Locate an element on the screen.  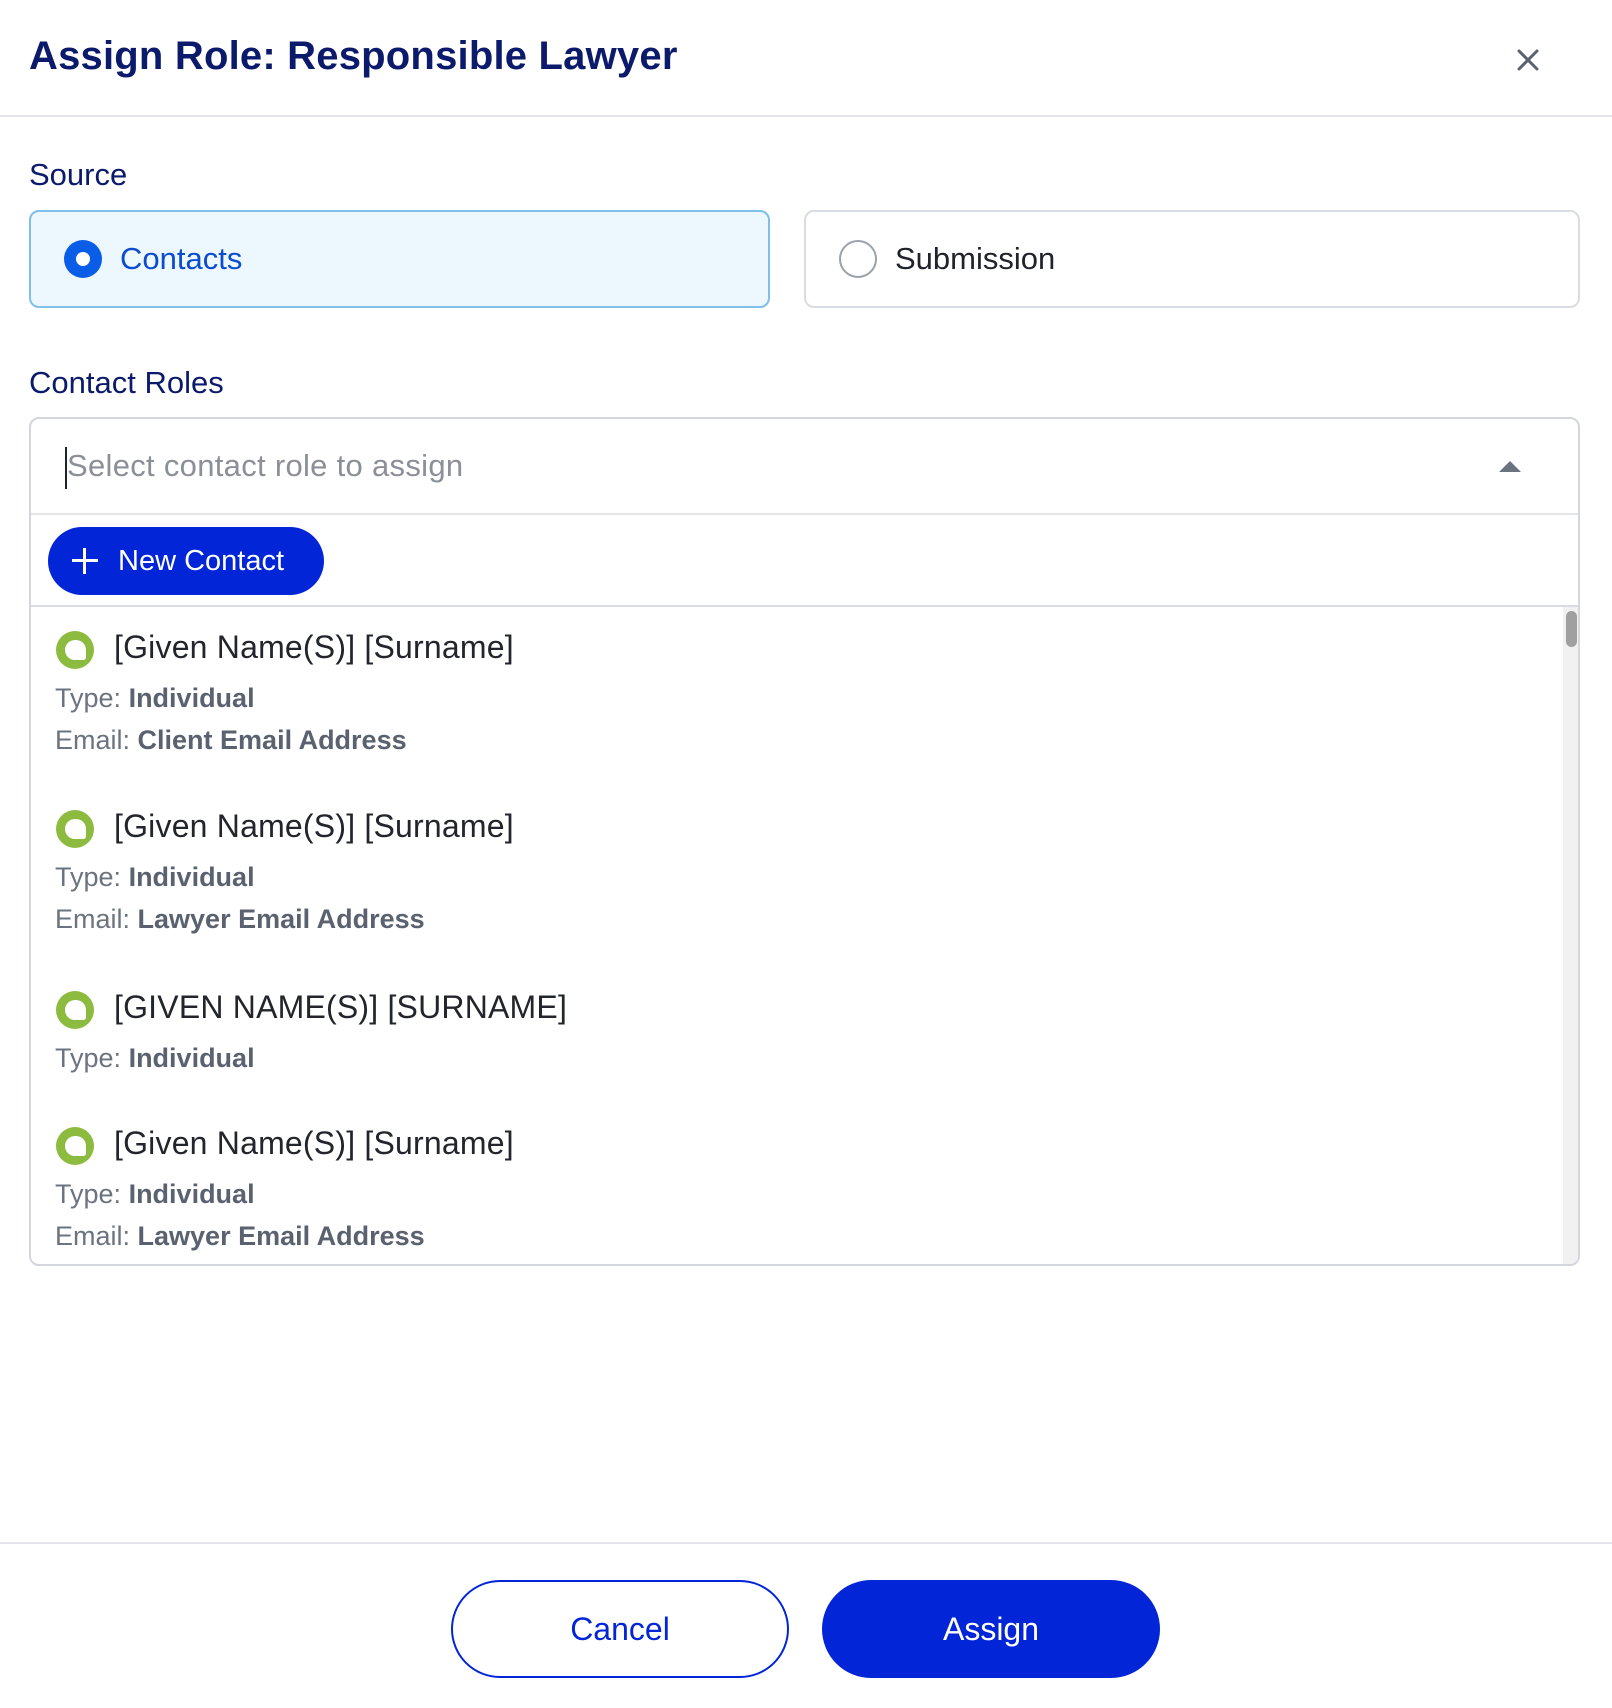
cancel-button: Cancel is located at coordinates (620, 1629).